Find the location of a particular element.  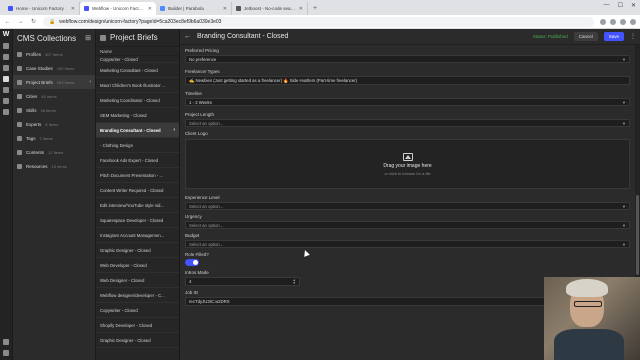

list-item: Squarespace Developer - Closed is located at coordinates (137, 220).